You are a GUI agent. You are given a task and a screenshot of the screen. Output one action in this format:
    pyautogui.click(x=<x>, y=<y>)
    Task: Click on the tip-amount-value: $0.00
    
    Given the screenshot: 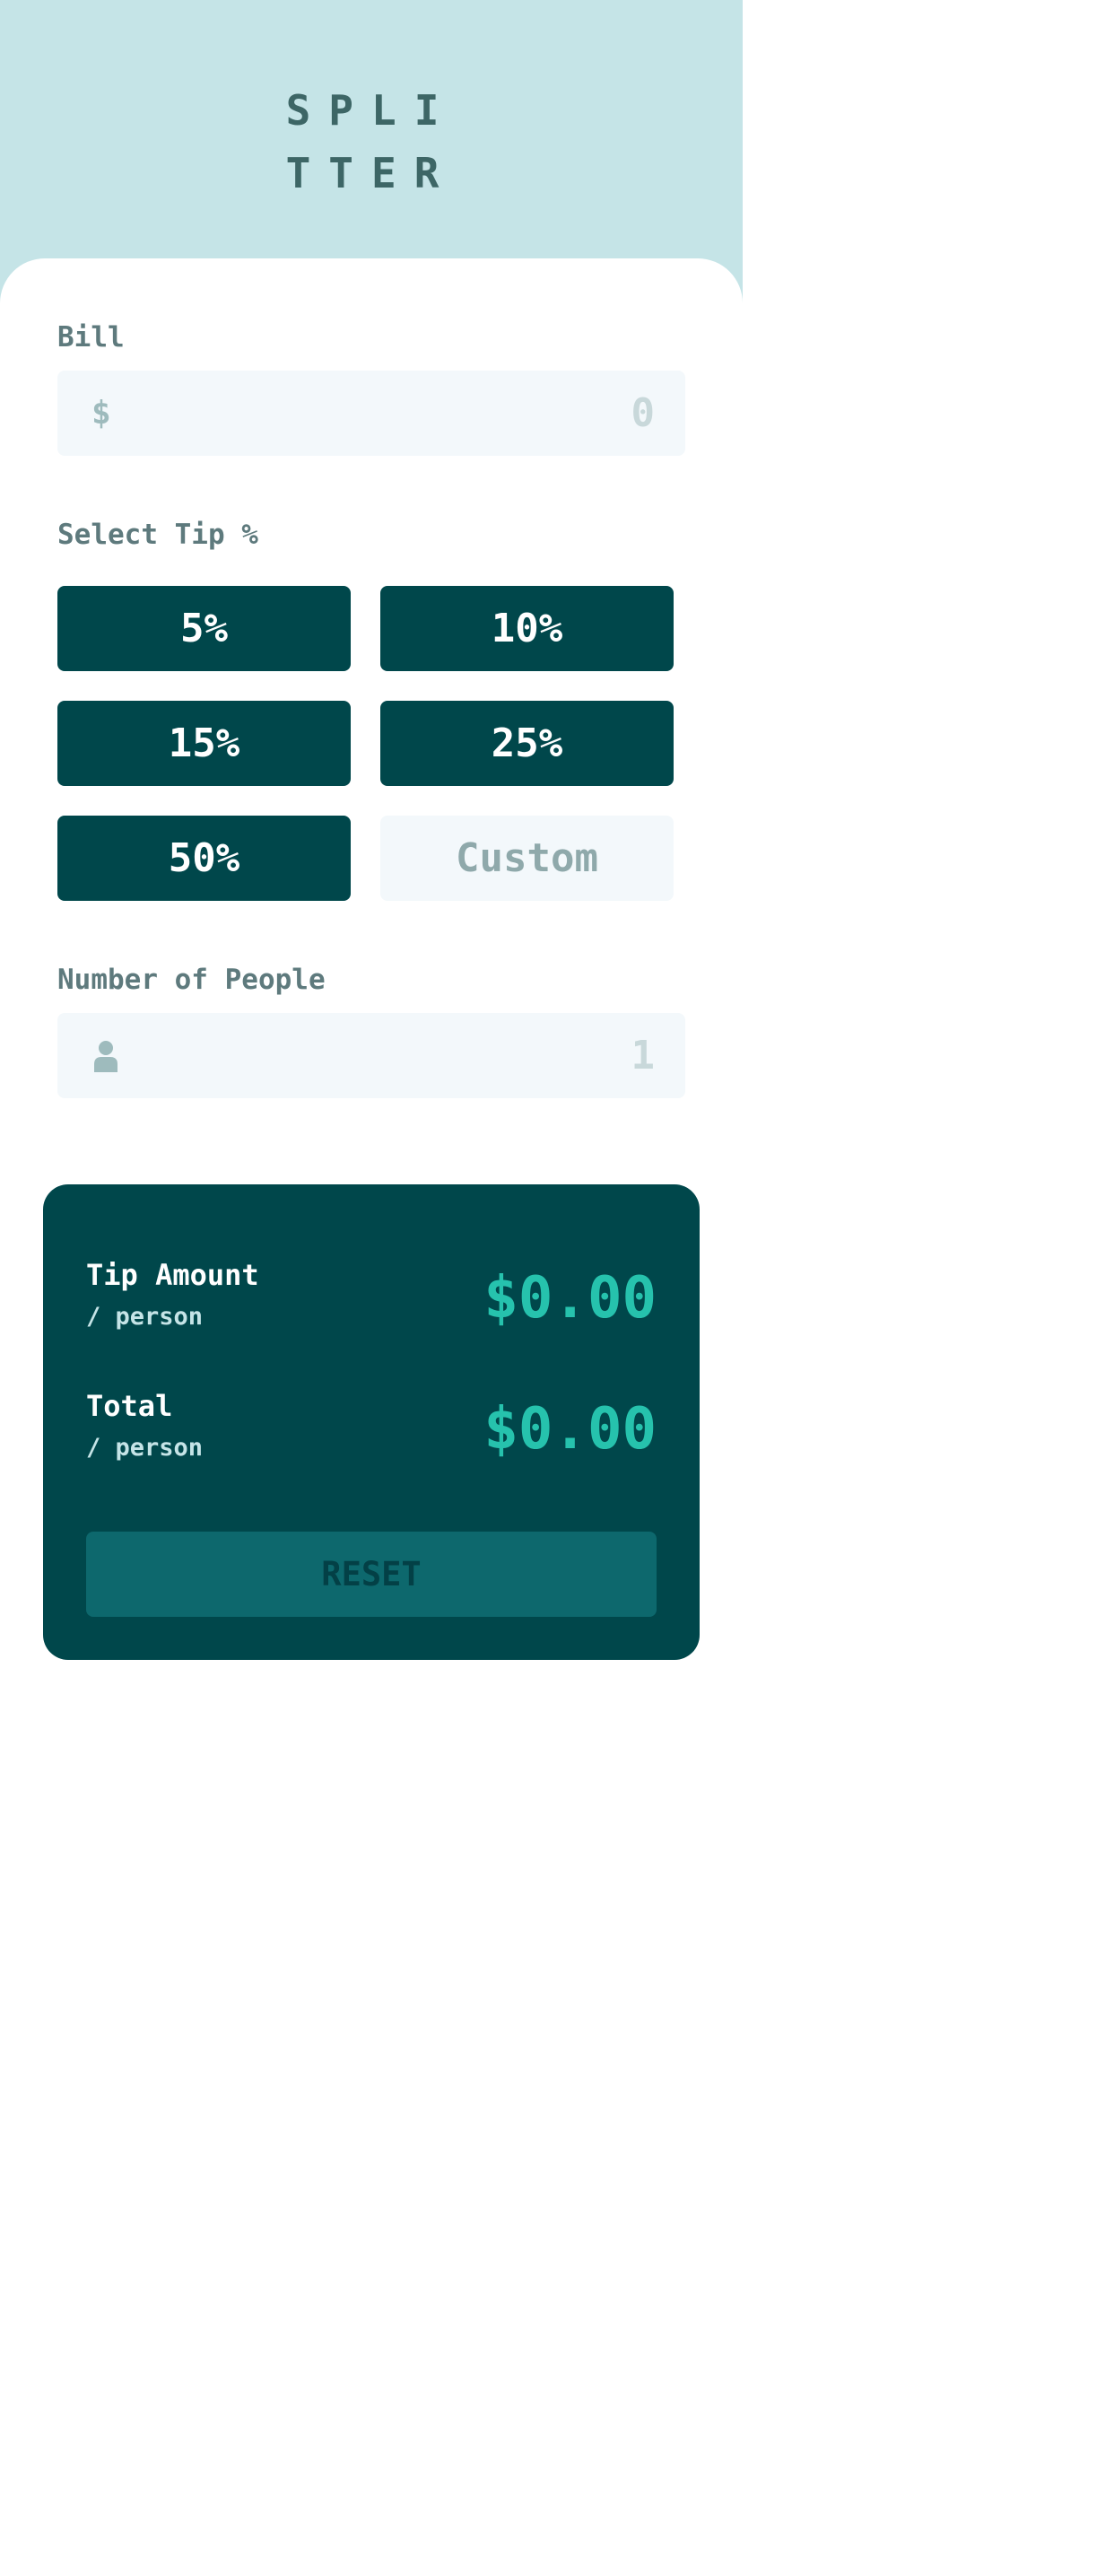 What is the action you would take?
    pyautogui.click(x=570, y=1299)
    